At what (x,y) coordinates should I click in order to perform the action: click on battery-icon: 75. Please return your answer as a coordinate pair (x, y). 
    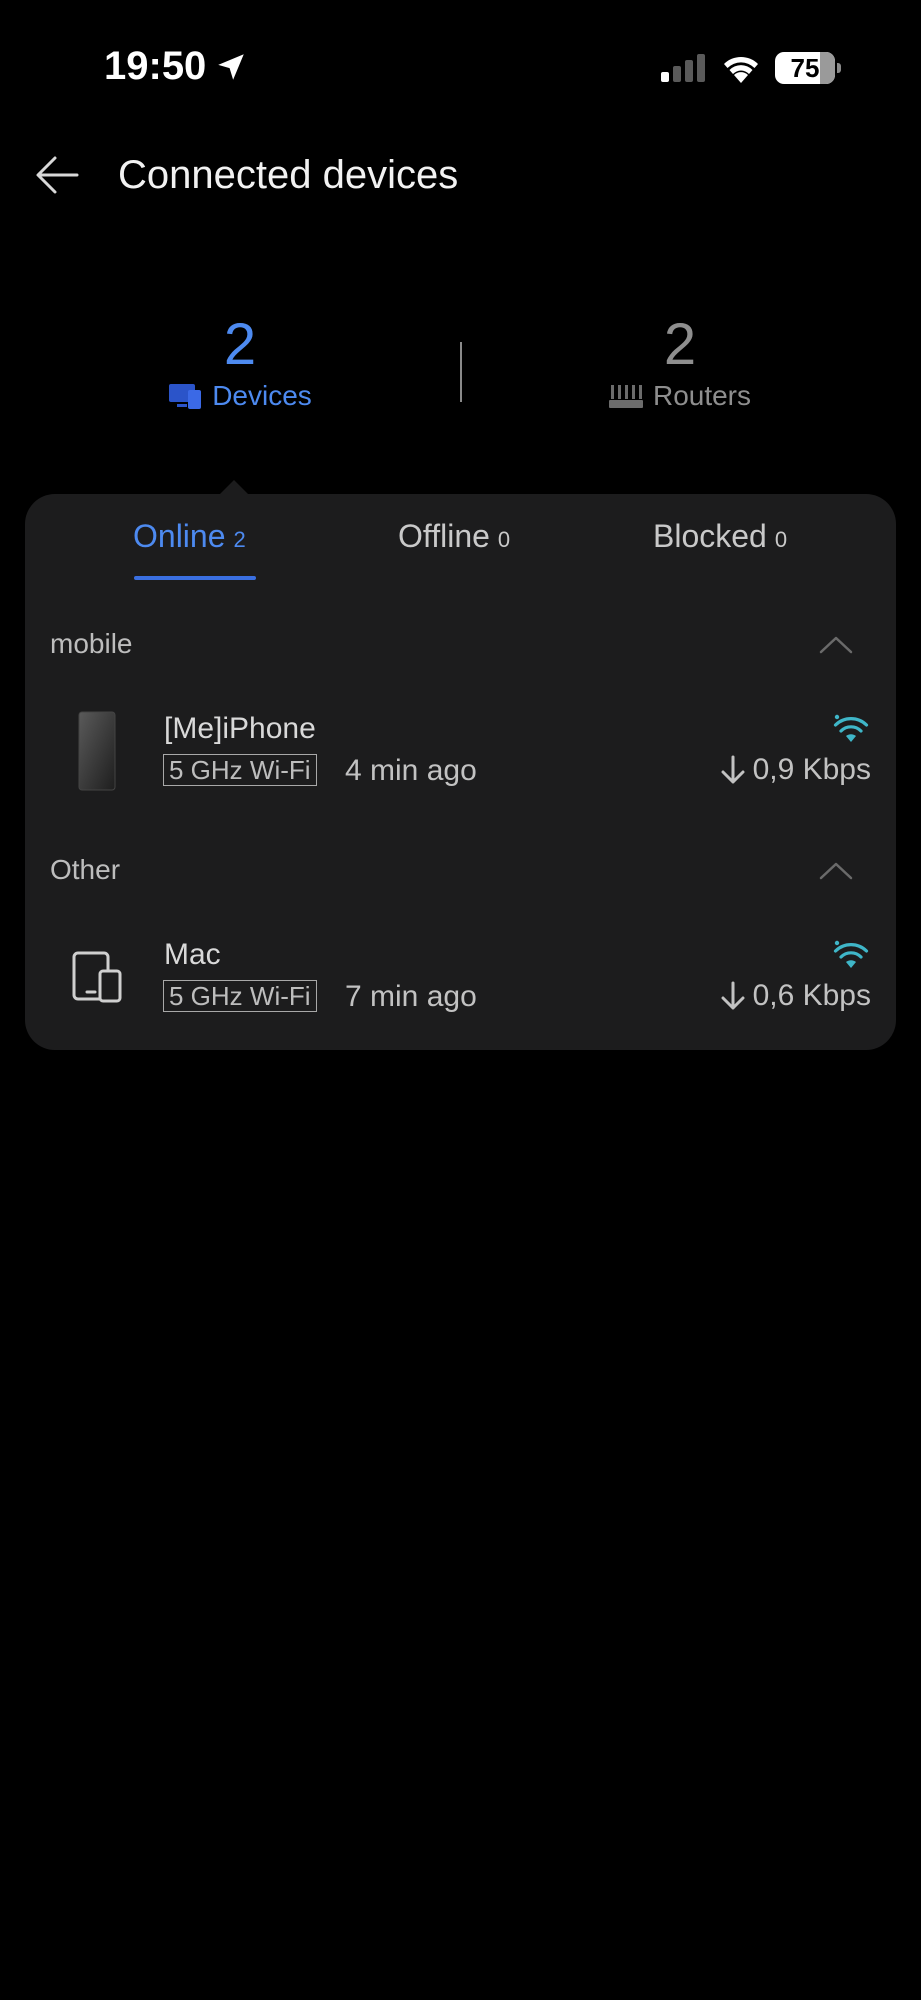
    Looking at the image, I should click on (808, 68).